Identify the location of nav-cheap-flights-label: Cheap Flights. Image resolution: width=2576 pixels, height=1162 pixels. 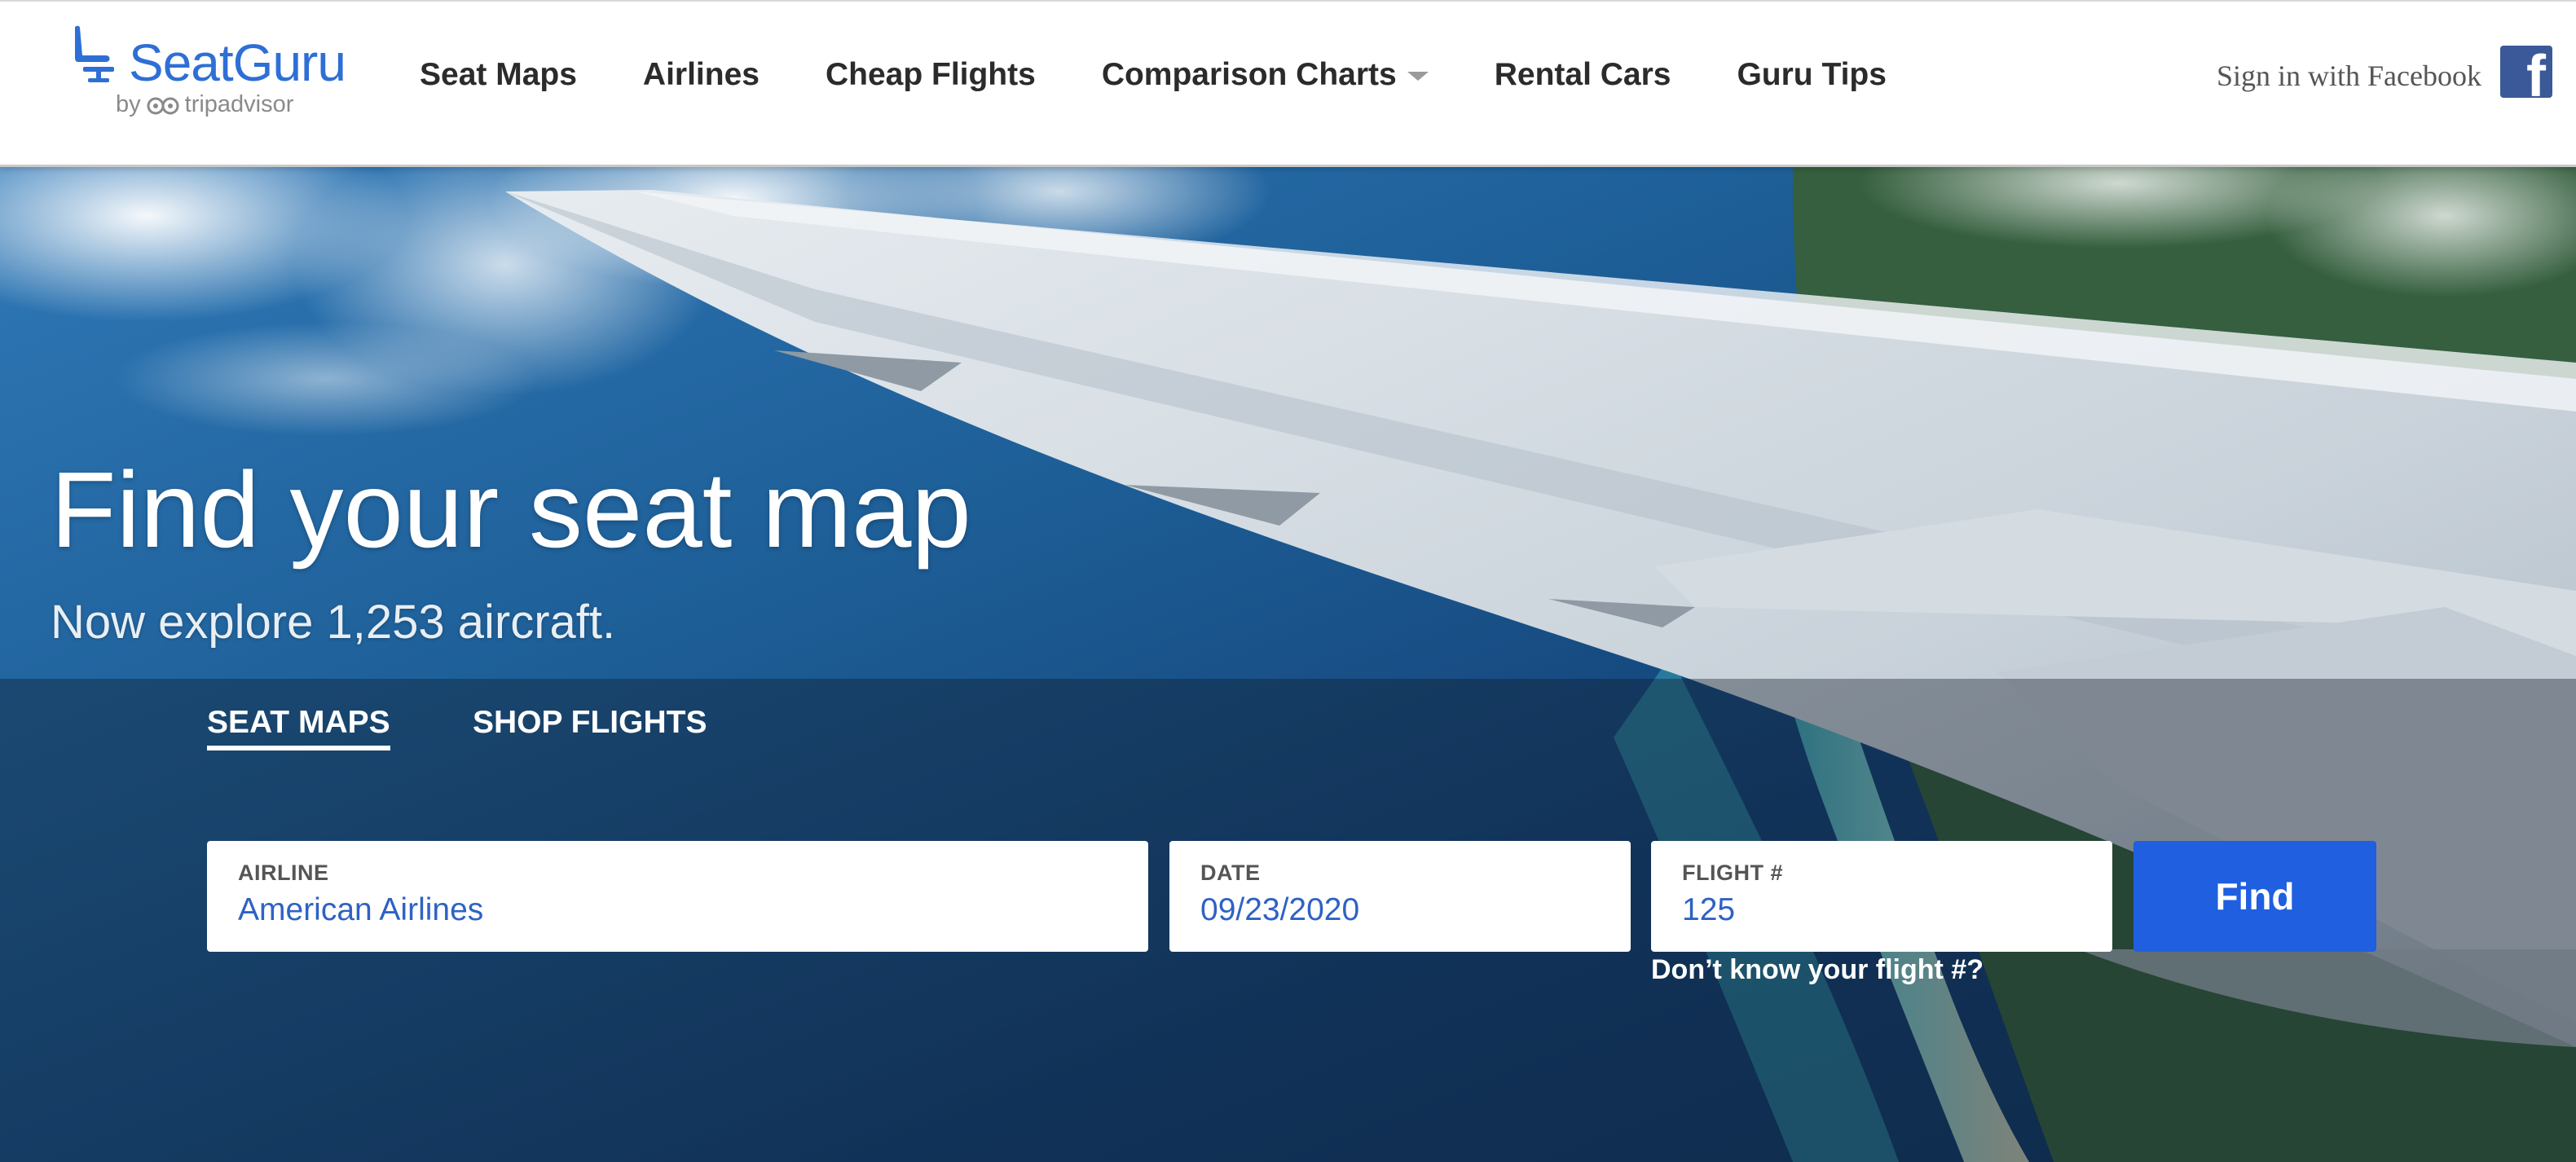
(930, 75).